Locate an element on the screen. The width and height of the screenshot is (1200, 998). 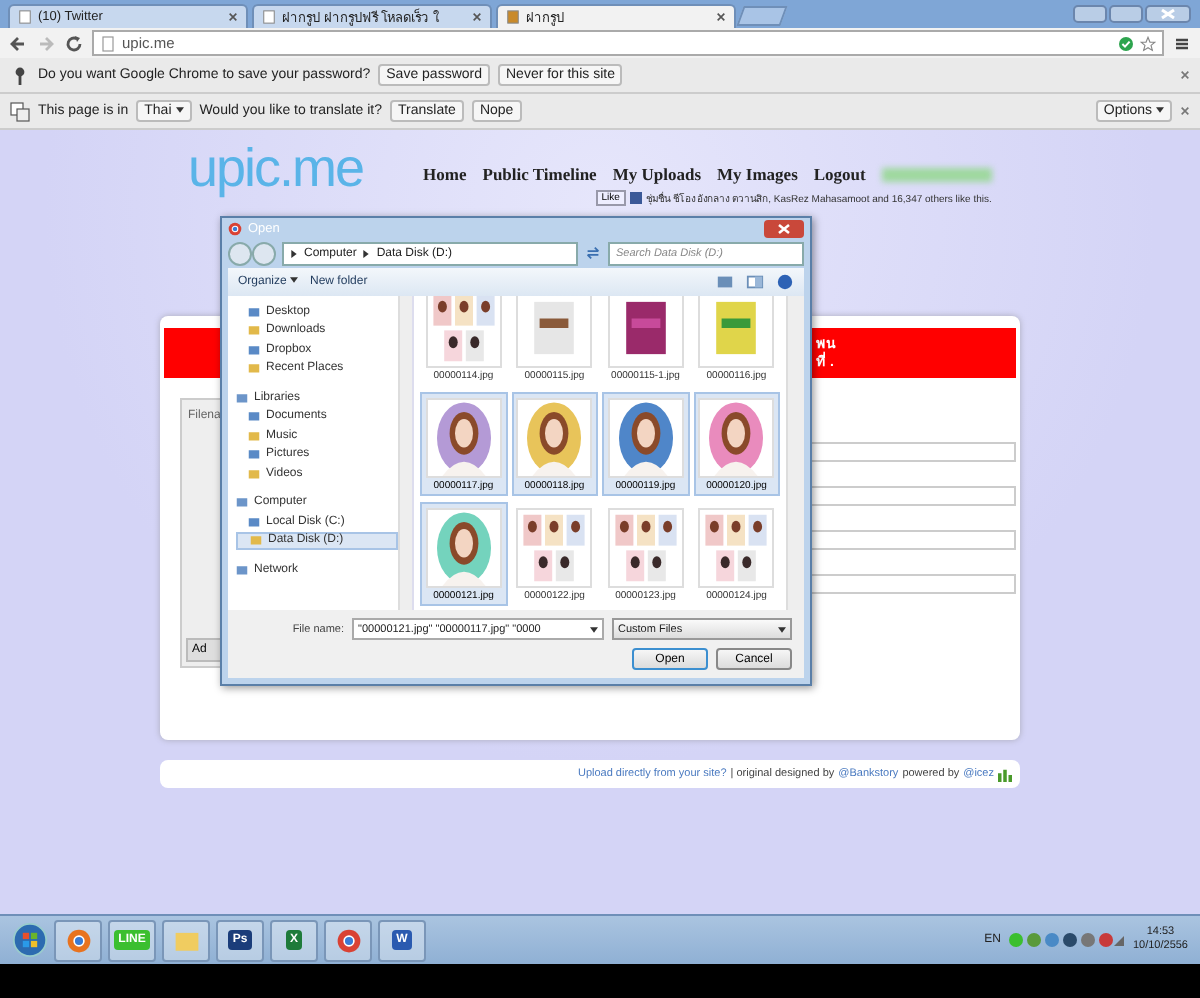
view-icon is located at coordinates (725, 282).